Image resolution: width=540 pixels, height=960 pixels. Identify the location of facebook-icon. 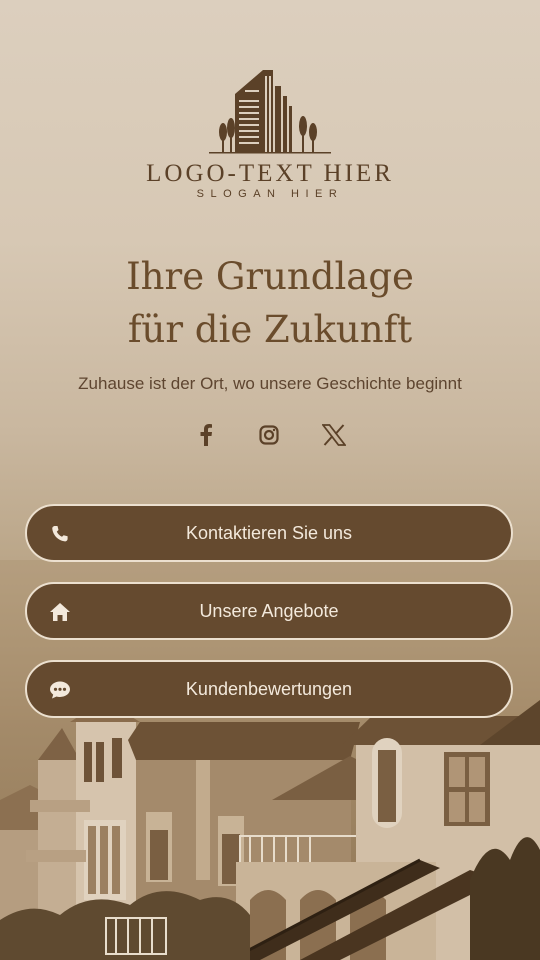
(206, 435).